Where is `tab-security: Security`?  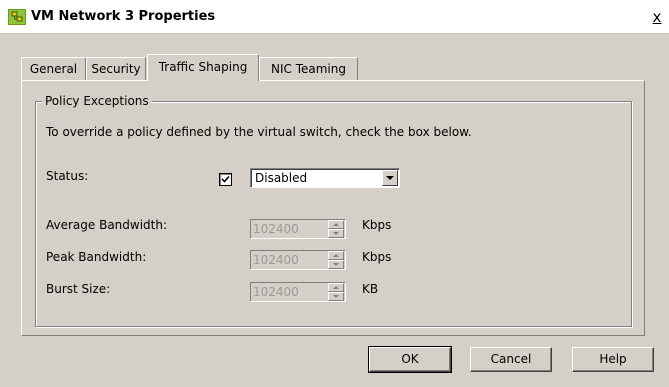 tab-security: Security is located at coordinates (116, 68).